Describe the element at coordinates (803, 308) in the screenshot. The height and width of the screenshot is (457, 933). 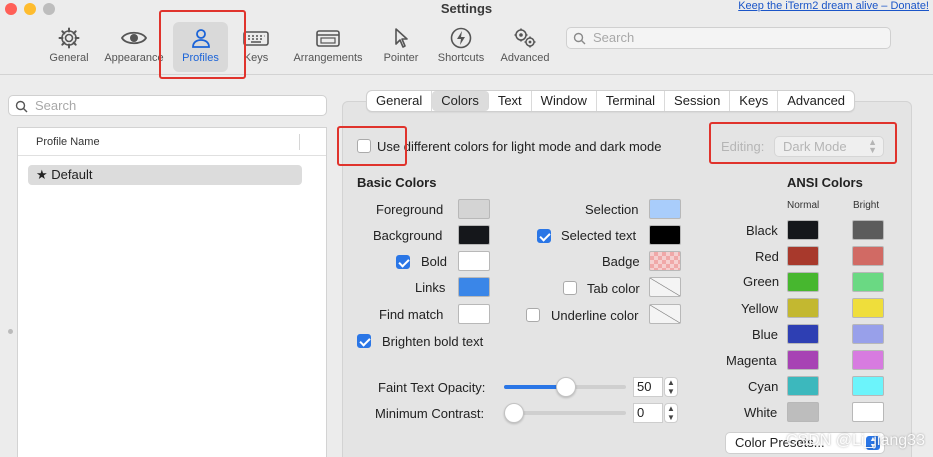
I see `ansi-yellow-normal-well` at that location.